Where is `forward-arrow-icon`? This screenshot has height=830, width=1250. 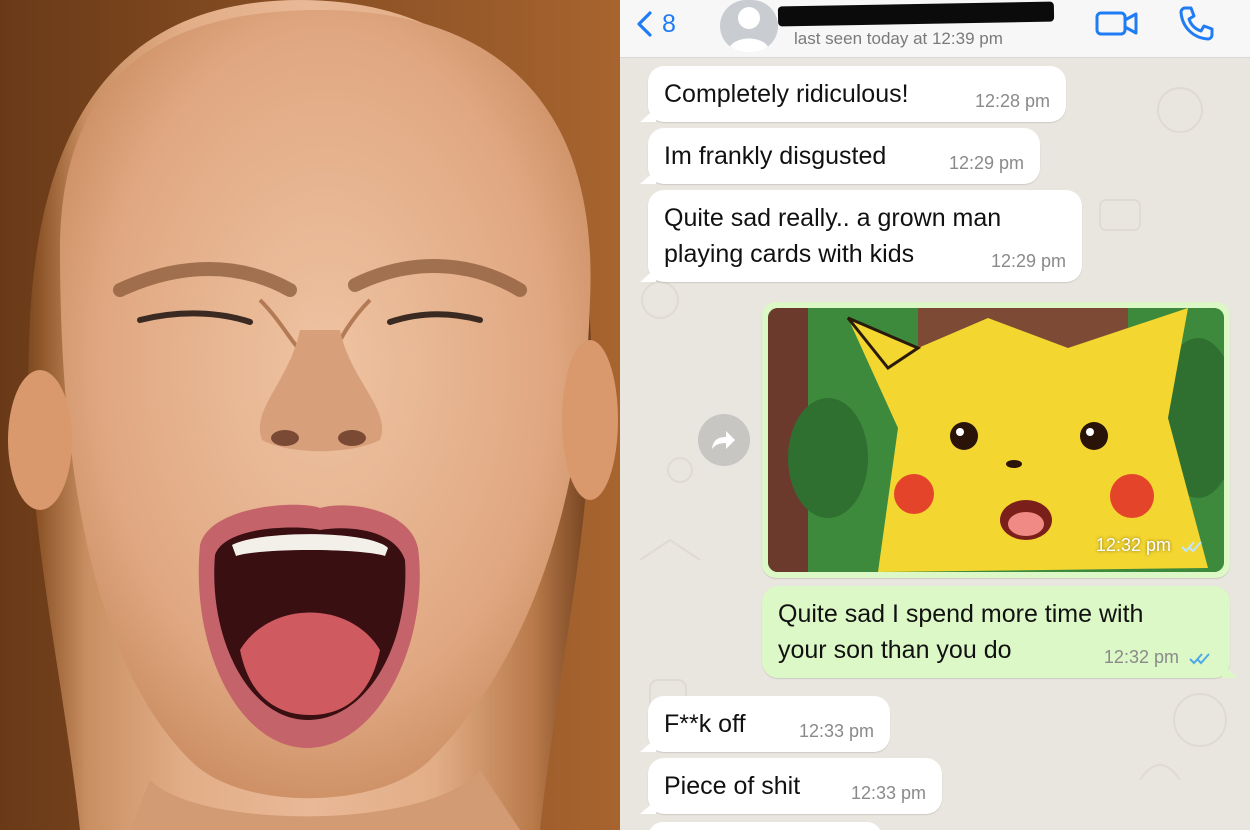
forward-arrow-icon is located at coordinates (723, 440).